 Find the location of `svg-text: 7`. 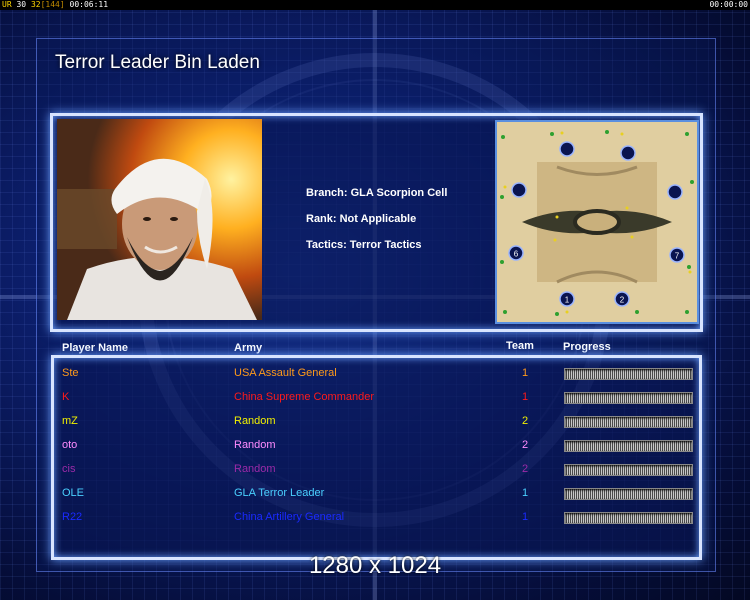

svg-text: 7 is located at coordinates (677, 256).